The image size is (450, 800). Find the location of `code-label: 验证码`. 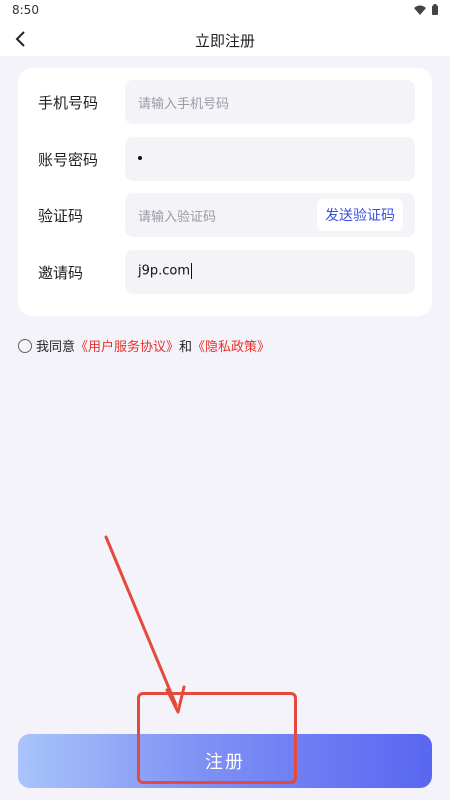

code-label: 验证码 is located at coordinates (61, 216).